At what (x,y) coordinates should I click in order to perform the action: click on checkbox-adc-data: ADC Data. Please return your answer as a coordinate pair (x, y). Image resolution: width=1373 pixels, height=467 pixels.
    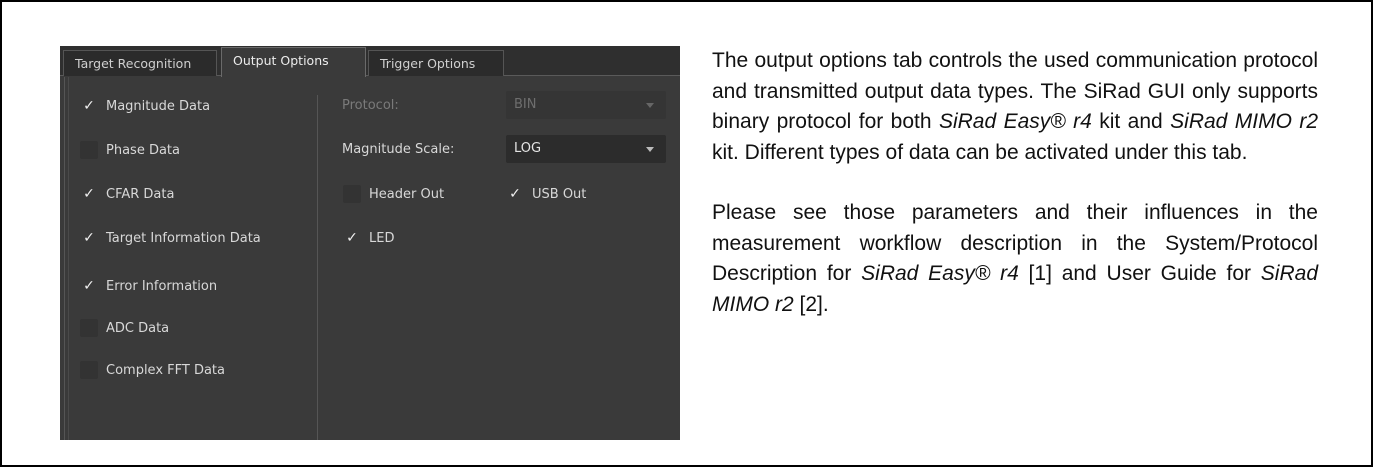
    Looking at the image, I should click on (124, 328).